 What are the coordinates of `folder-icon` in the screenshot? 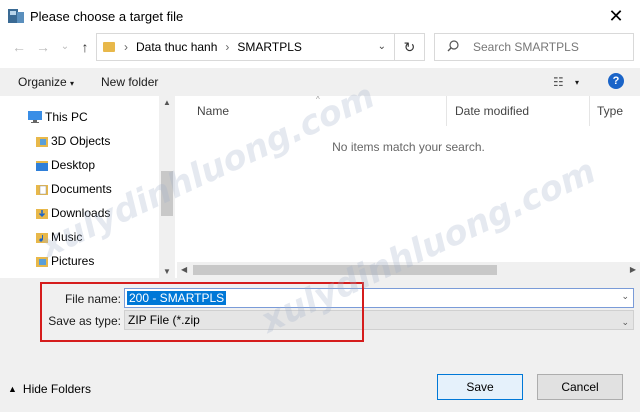 It's located at (109, 47).